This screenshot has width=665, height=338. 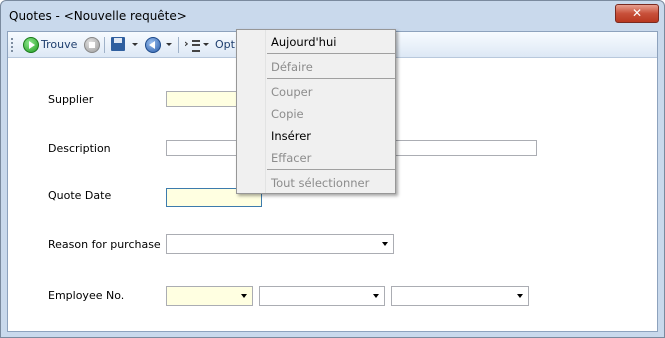 I want to click on close-icon: ✕, so click(x=637, y=13).